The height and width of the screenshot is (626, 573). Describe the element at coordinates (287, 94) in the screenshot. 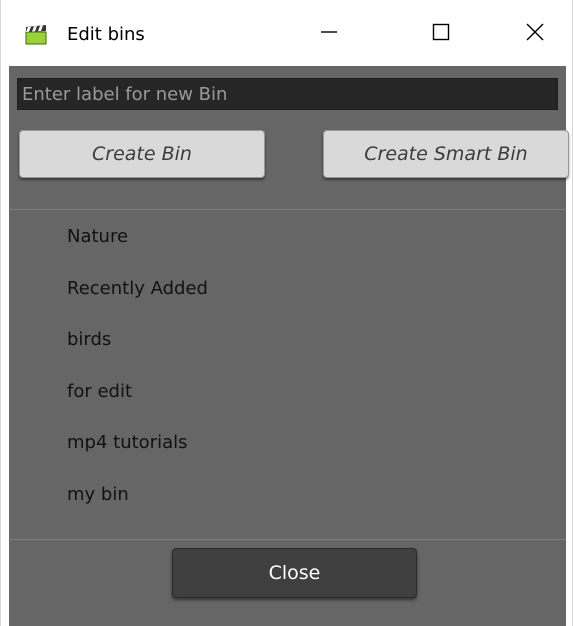

I see `bin-label-input` at that location.